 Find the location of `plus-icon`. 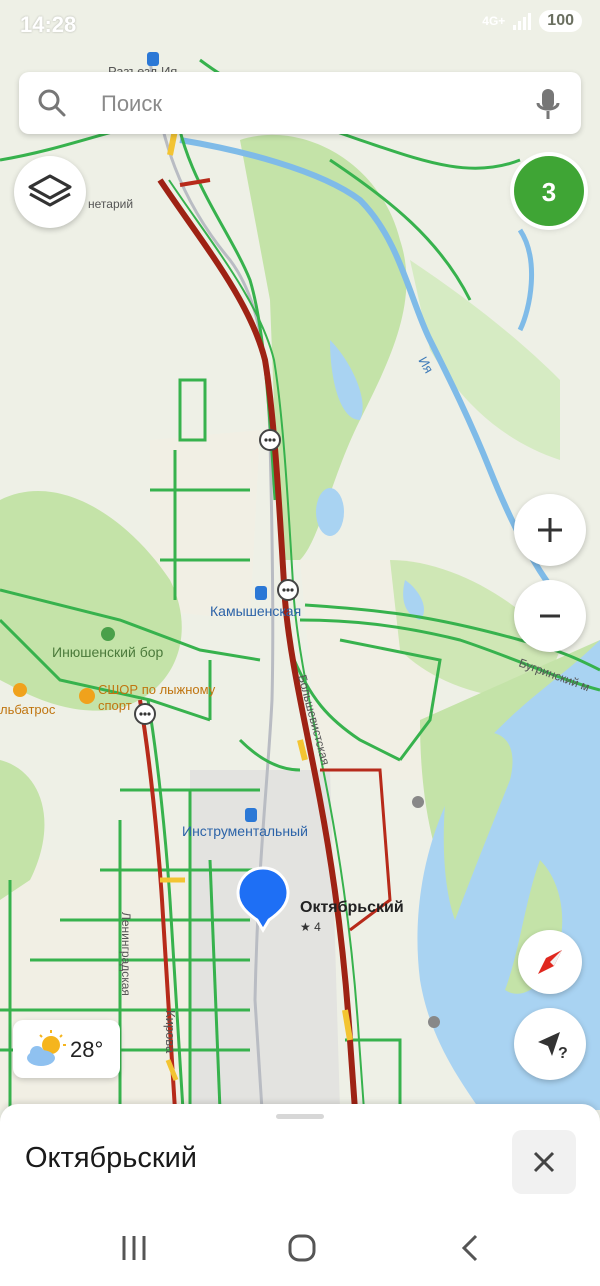

plus-icon is located at coordinates (550, 530).